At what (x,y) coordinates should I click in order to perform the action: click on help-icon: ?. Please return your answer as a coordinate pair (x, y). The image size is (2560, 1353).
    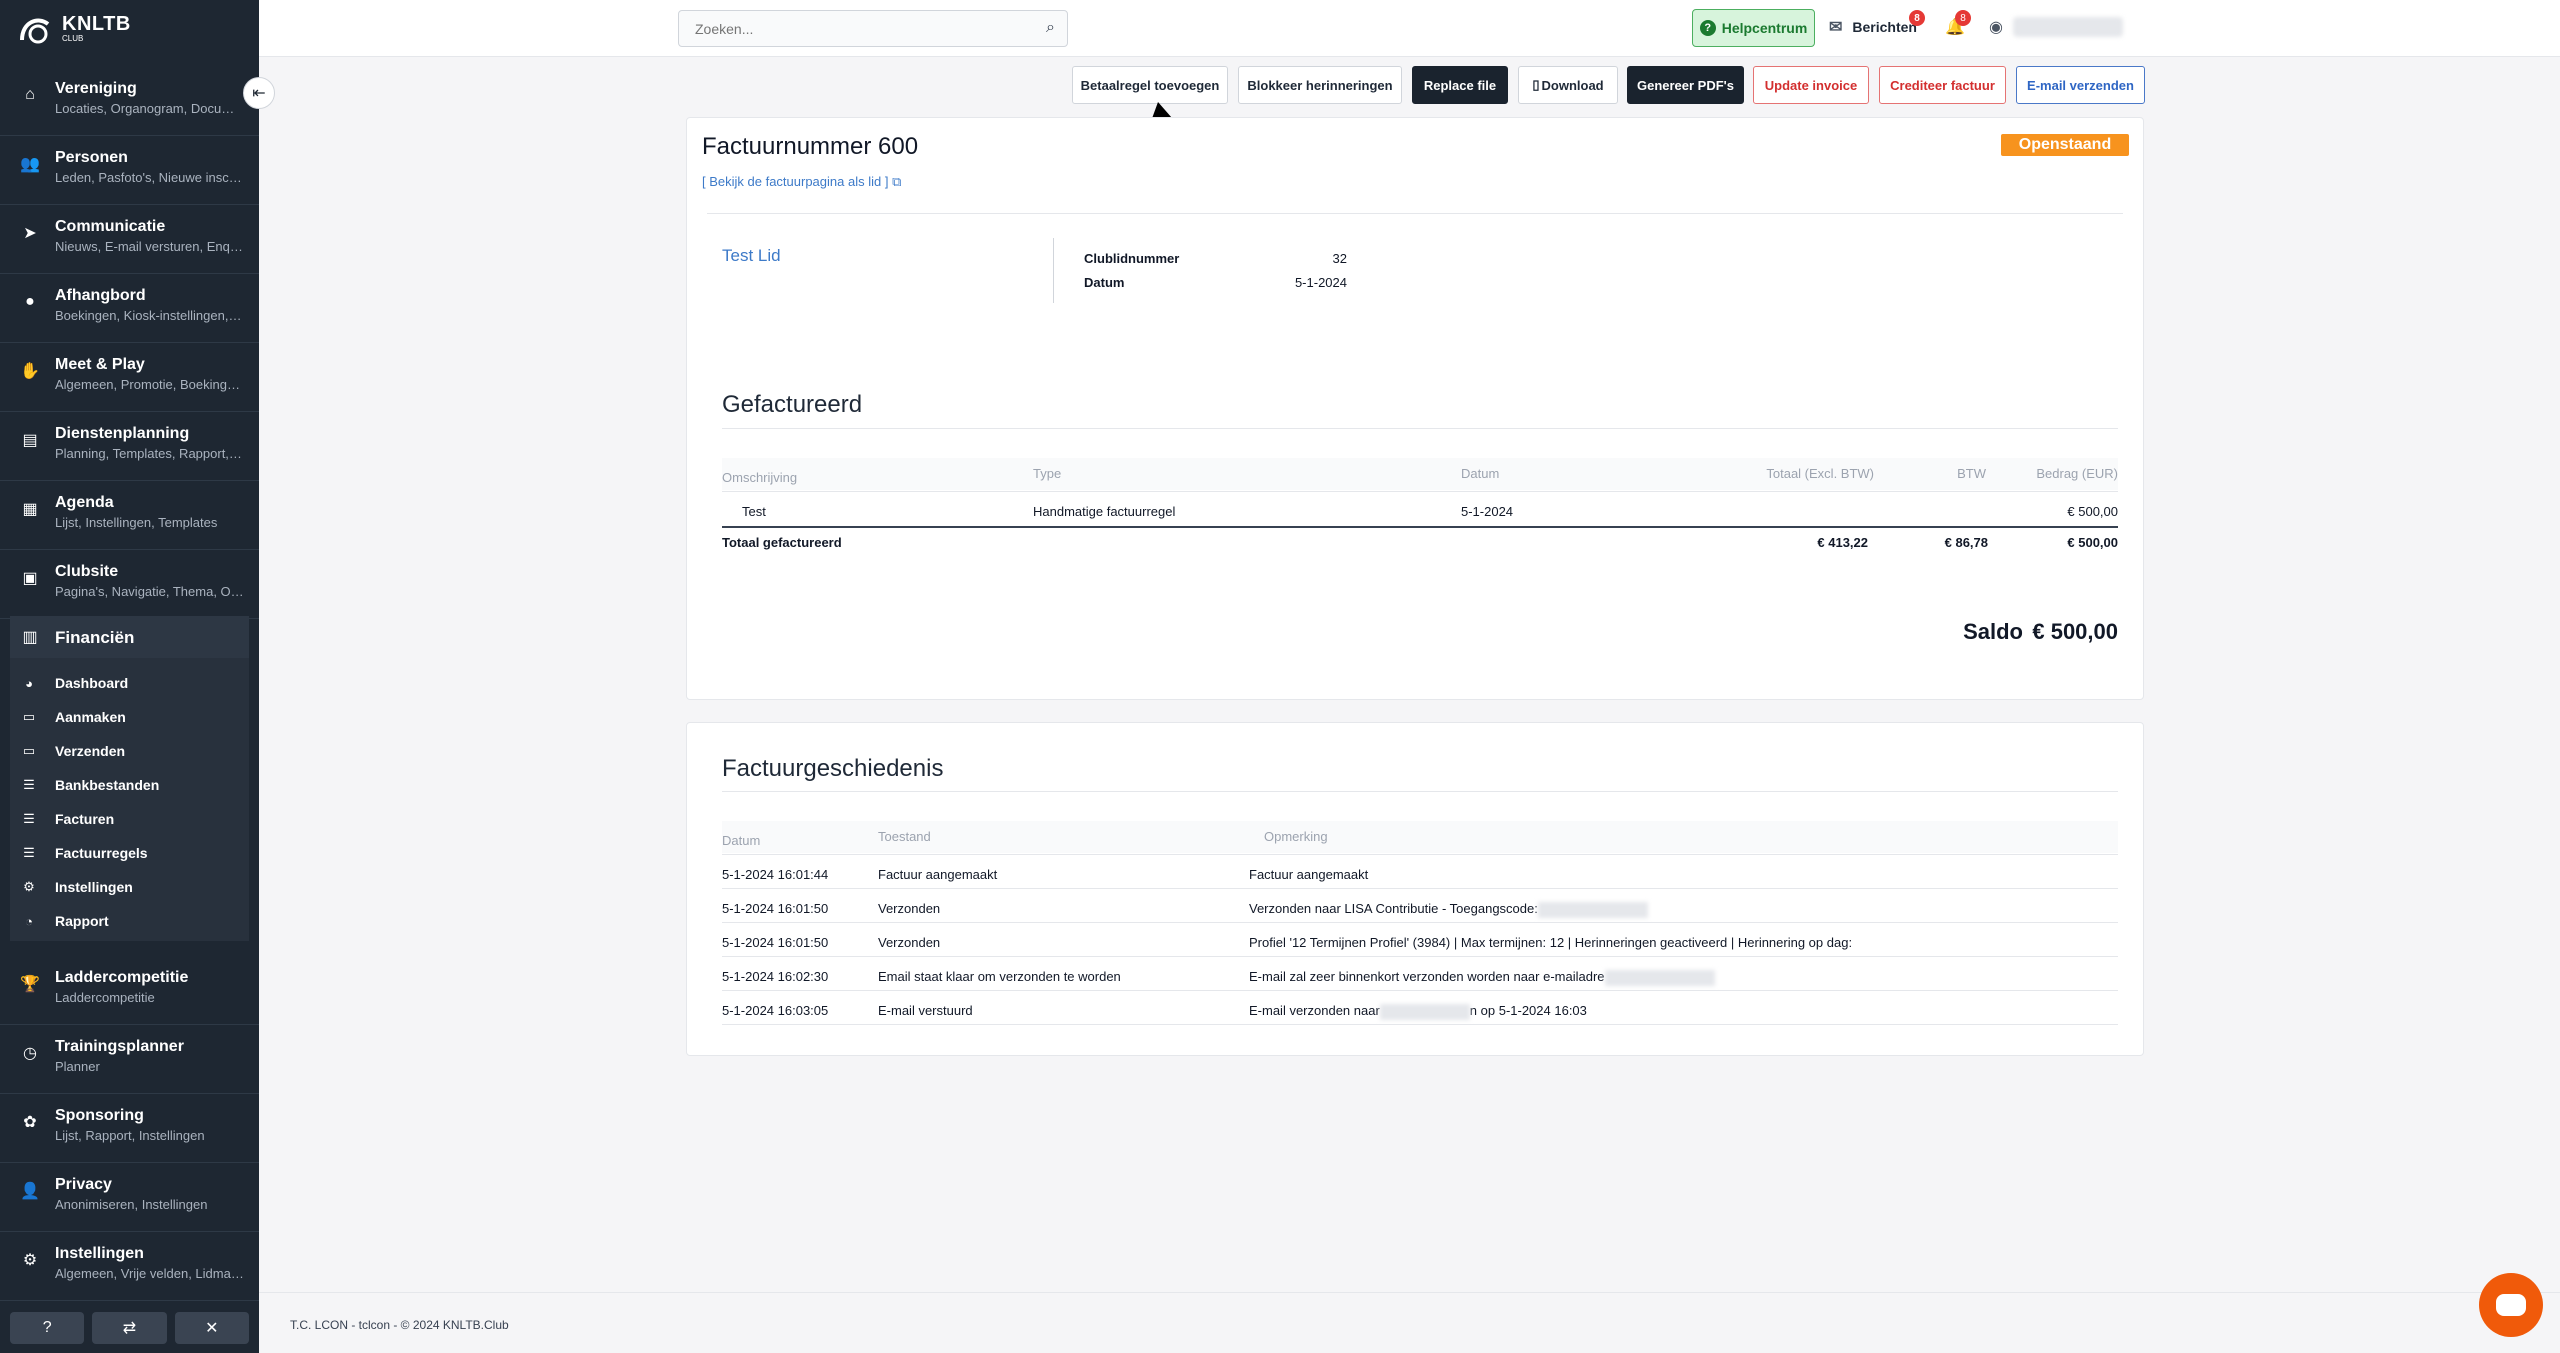
    Looking at the image, I should click on (47, 1328).